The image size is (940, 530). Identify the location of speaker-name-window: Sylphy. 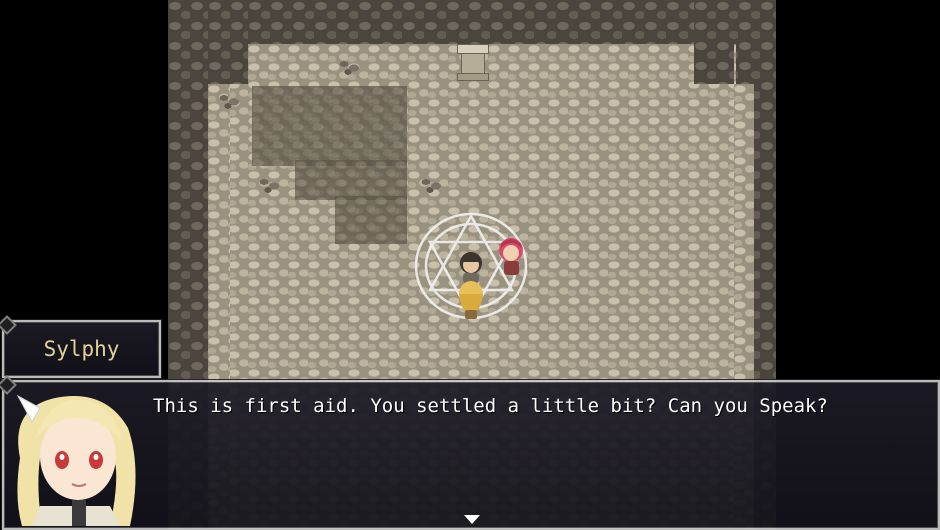
(80, 346).